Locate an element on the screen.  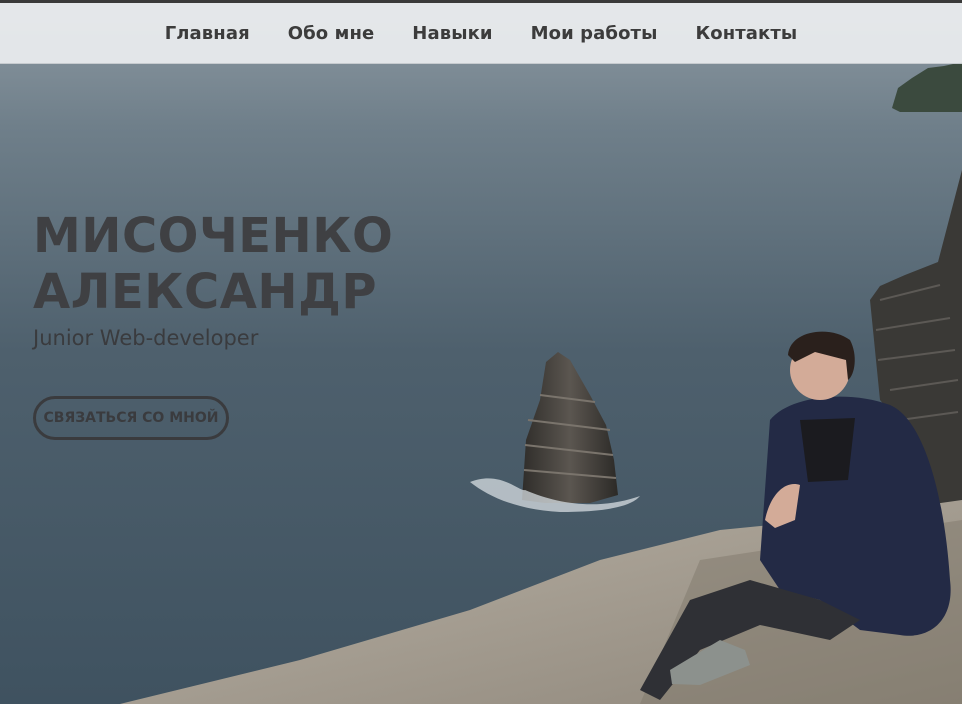
hero-name-firstname: АЛЕКСАНДР is located at coordinates (205, 292).